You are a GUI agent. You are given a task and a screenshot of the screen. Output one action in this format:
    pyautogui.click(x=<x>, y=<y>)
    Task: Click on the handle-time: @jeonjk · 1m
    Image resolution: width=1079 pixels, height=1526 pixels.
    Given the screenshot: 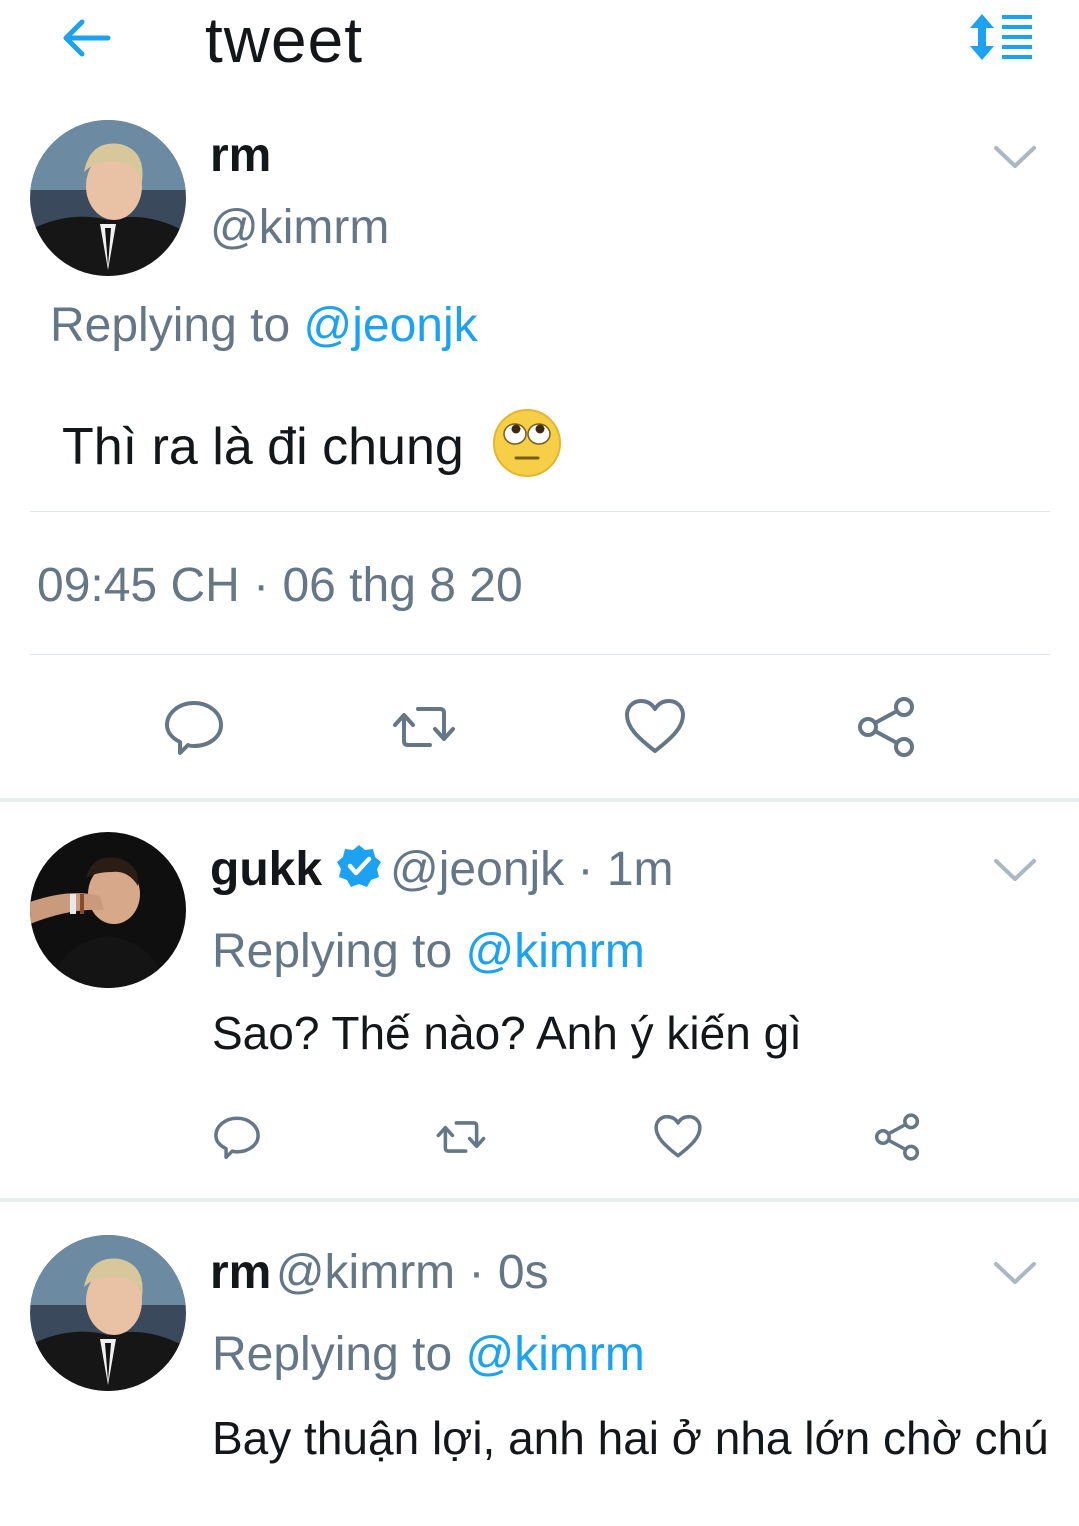 What is the action you would take?
    pyautogui.click(x=531, y=869)
    